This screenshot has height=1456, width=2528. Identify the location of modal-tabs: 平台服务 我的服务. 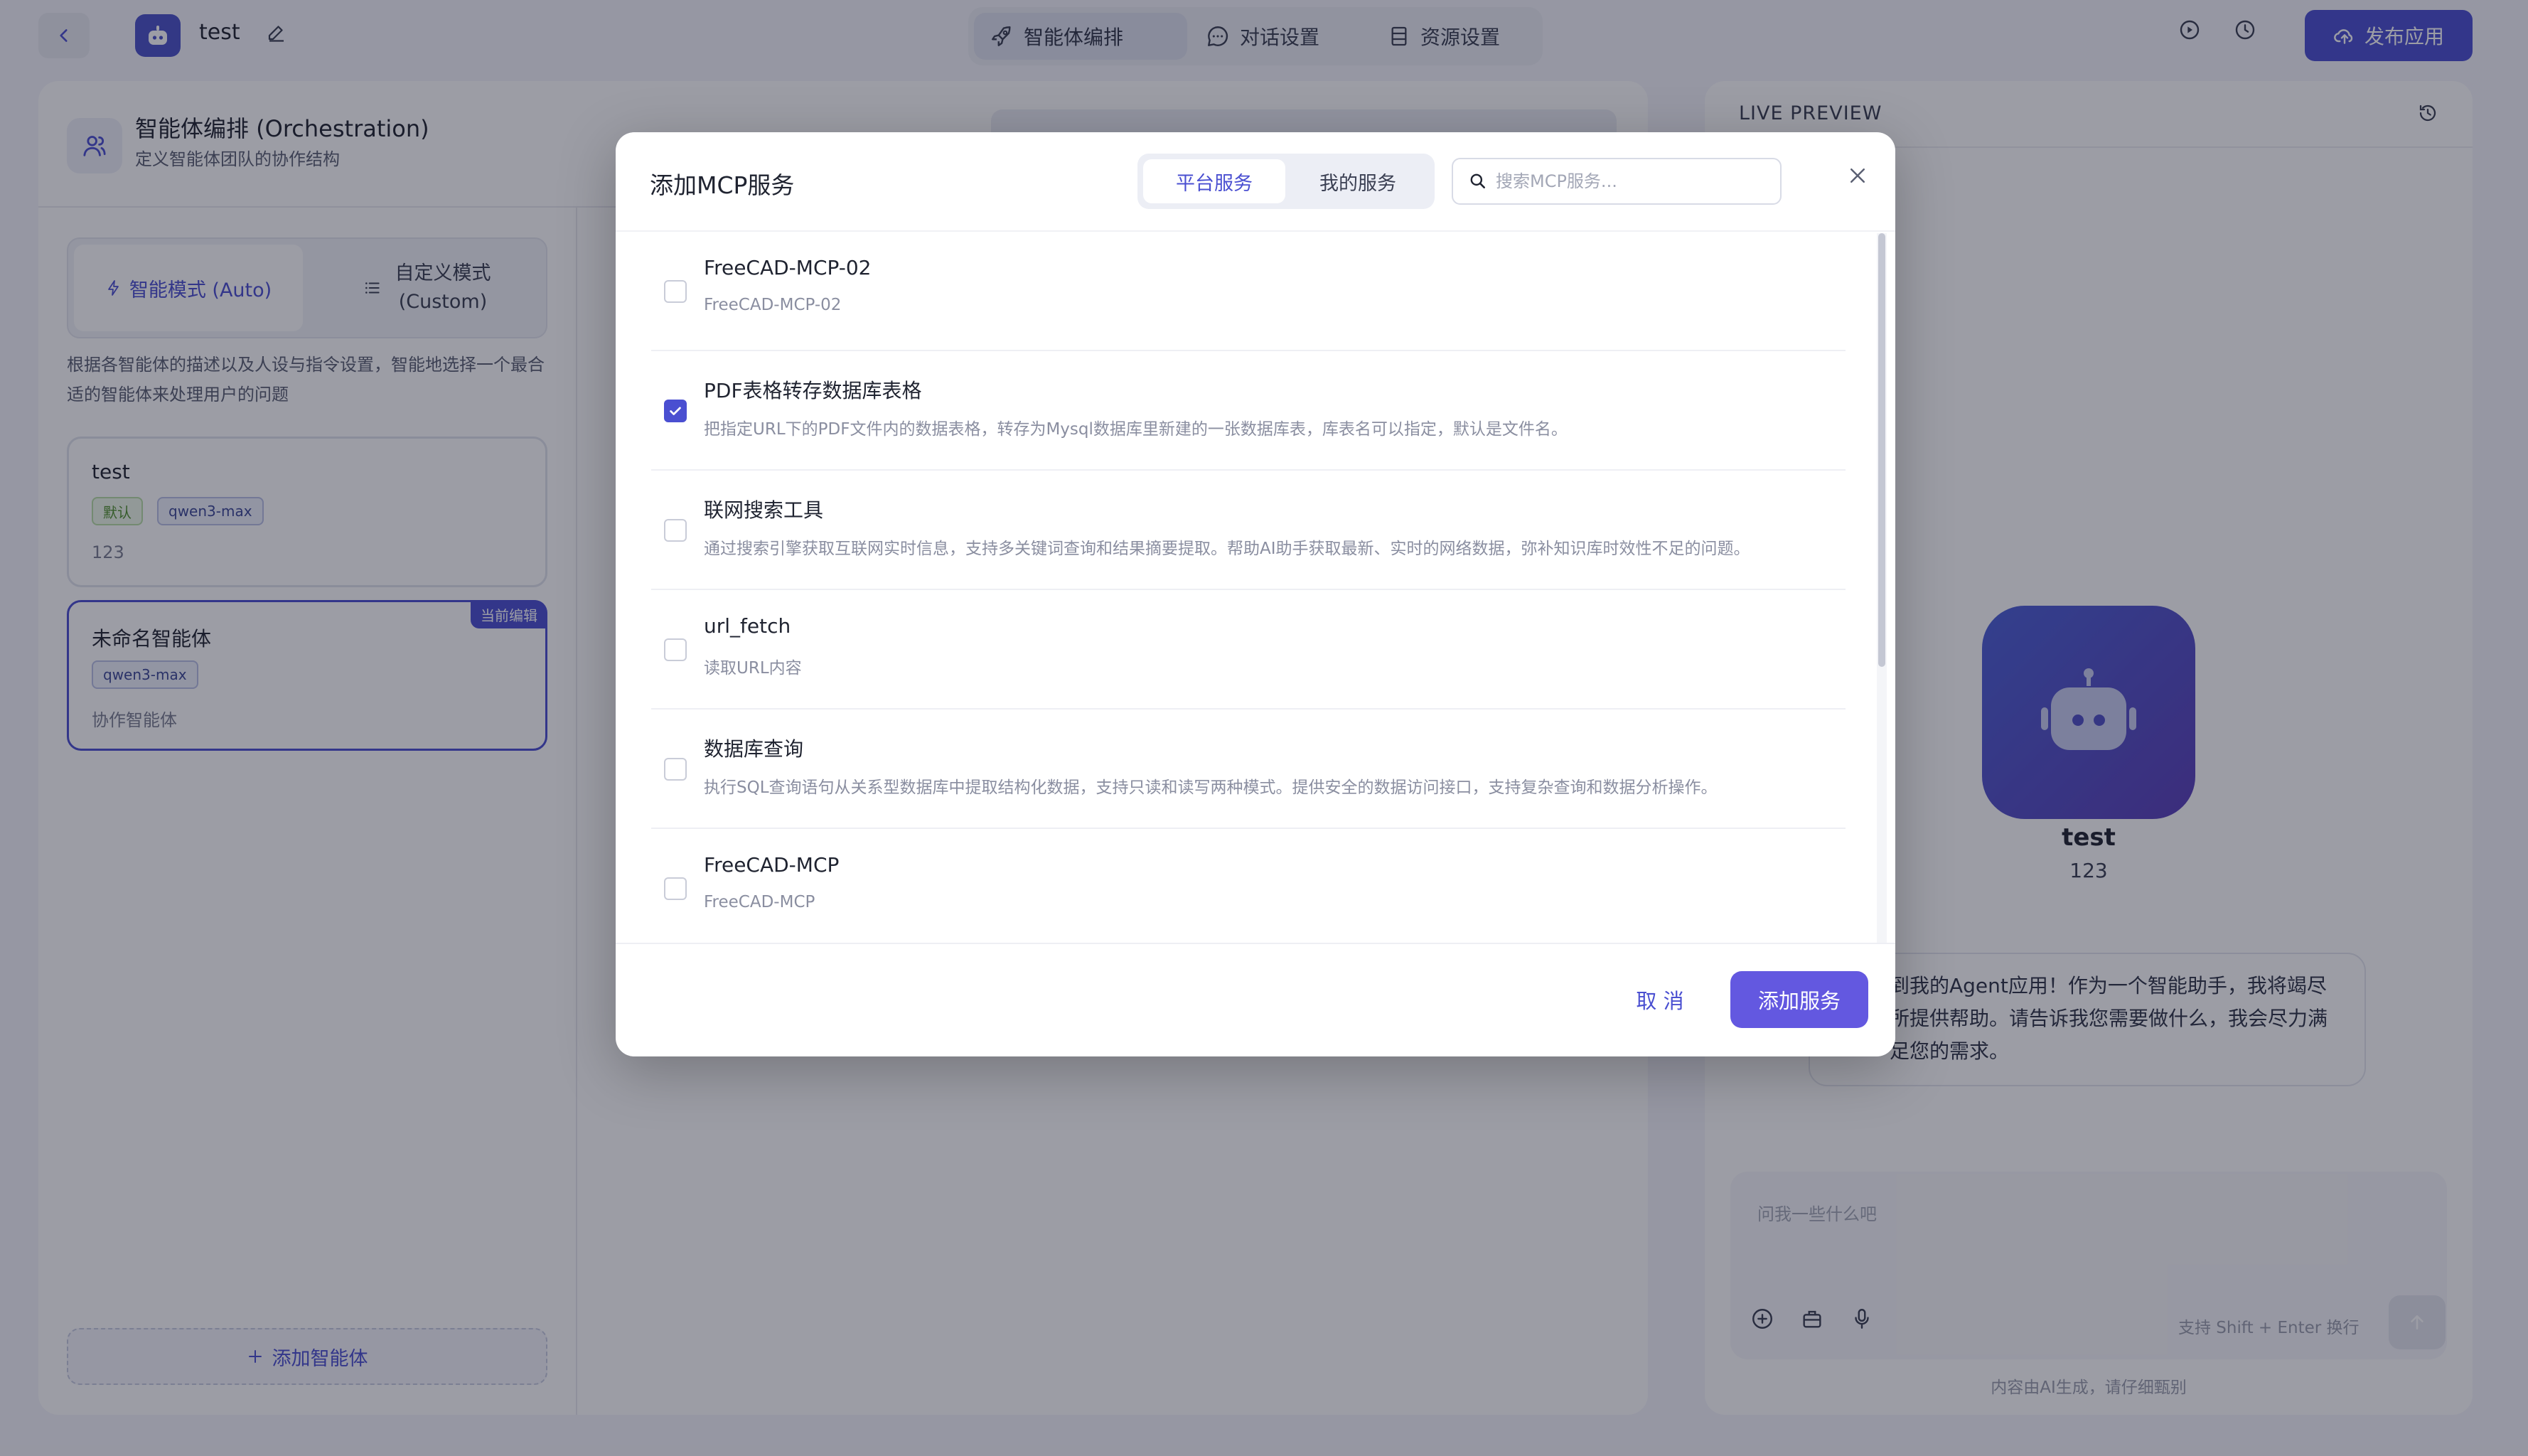
(1286, 182).